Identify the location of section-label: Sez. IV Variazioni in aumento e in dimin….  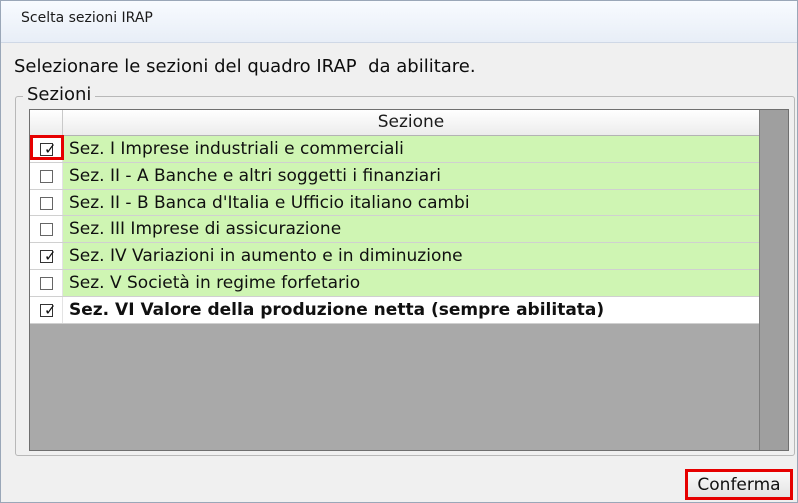
(266, 256).